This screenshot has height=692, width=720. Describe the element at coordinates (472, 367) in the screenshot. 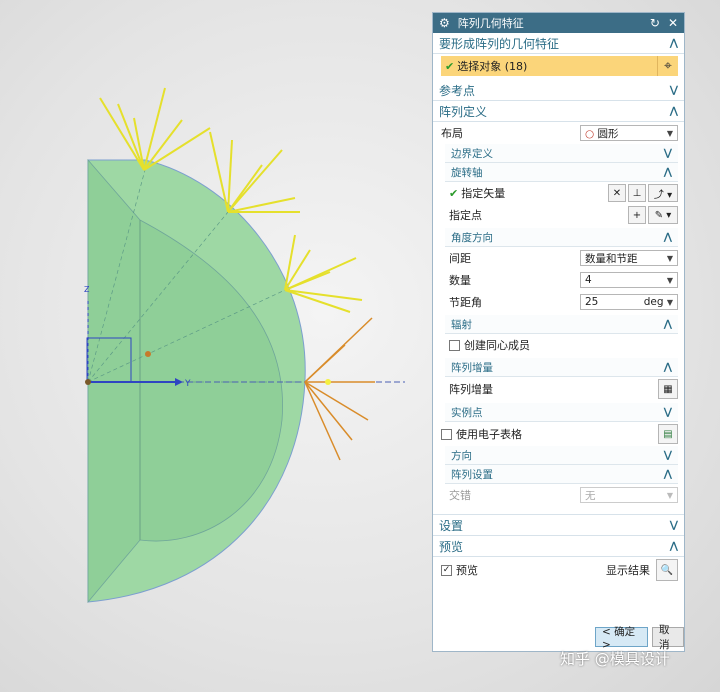

I see `increment-label: 阵列增量` at that location.